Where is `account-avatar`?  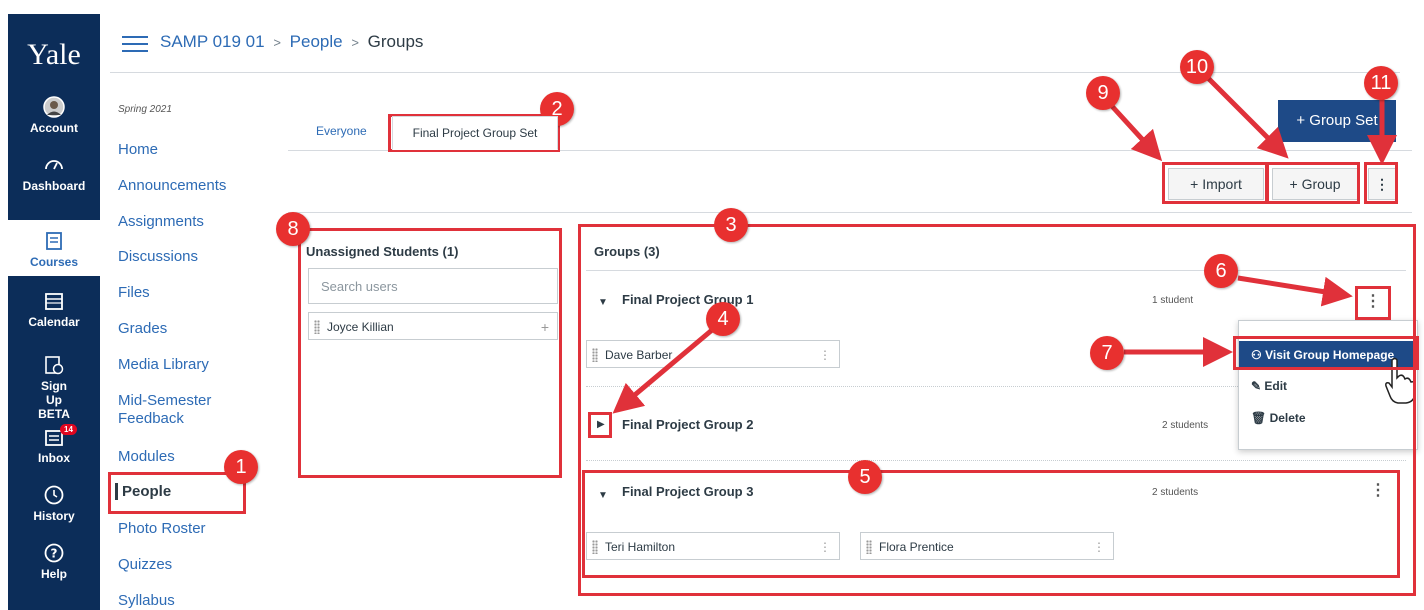 account-avatar is located at coordinates (54, 107).